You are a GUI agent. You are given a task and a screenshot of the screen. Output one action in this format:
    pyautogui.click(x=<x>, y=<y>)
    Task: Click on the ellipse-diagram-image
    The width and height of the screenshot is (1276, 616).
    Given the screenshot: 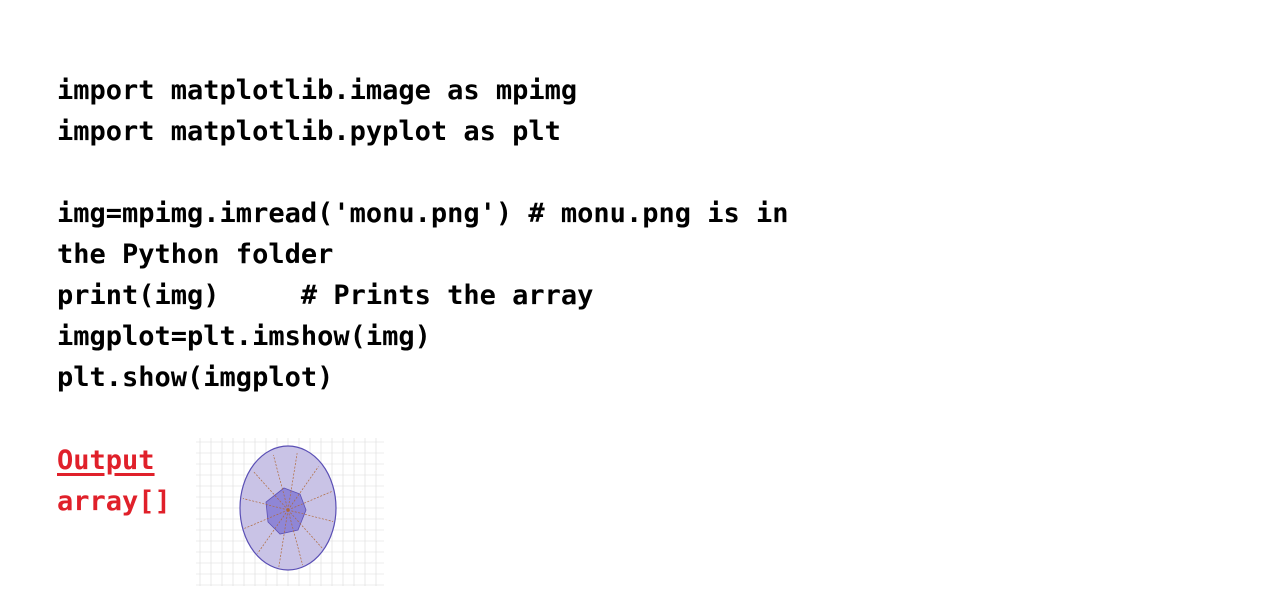 What is the action you would take?
    pyautogui.click(x=290, y=512)
    